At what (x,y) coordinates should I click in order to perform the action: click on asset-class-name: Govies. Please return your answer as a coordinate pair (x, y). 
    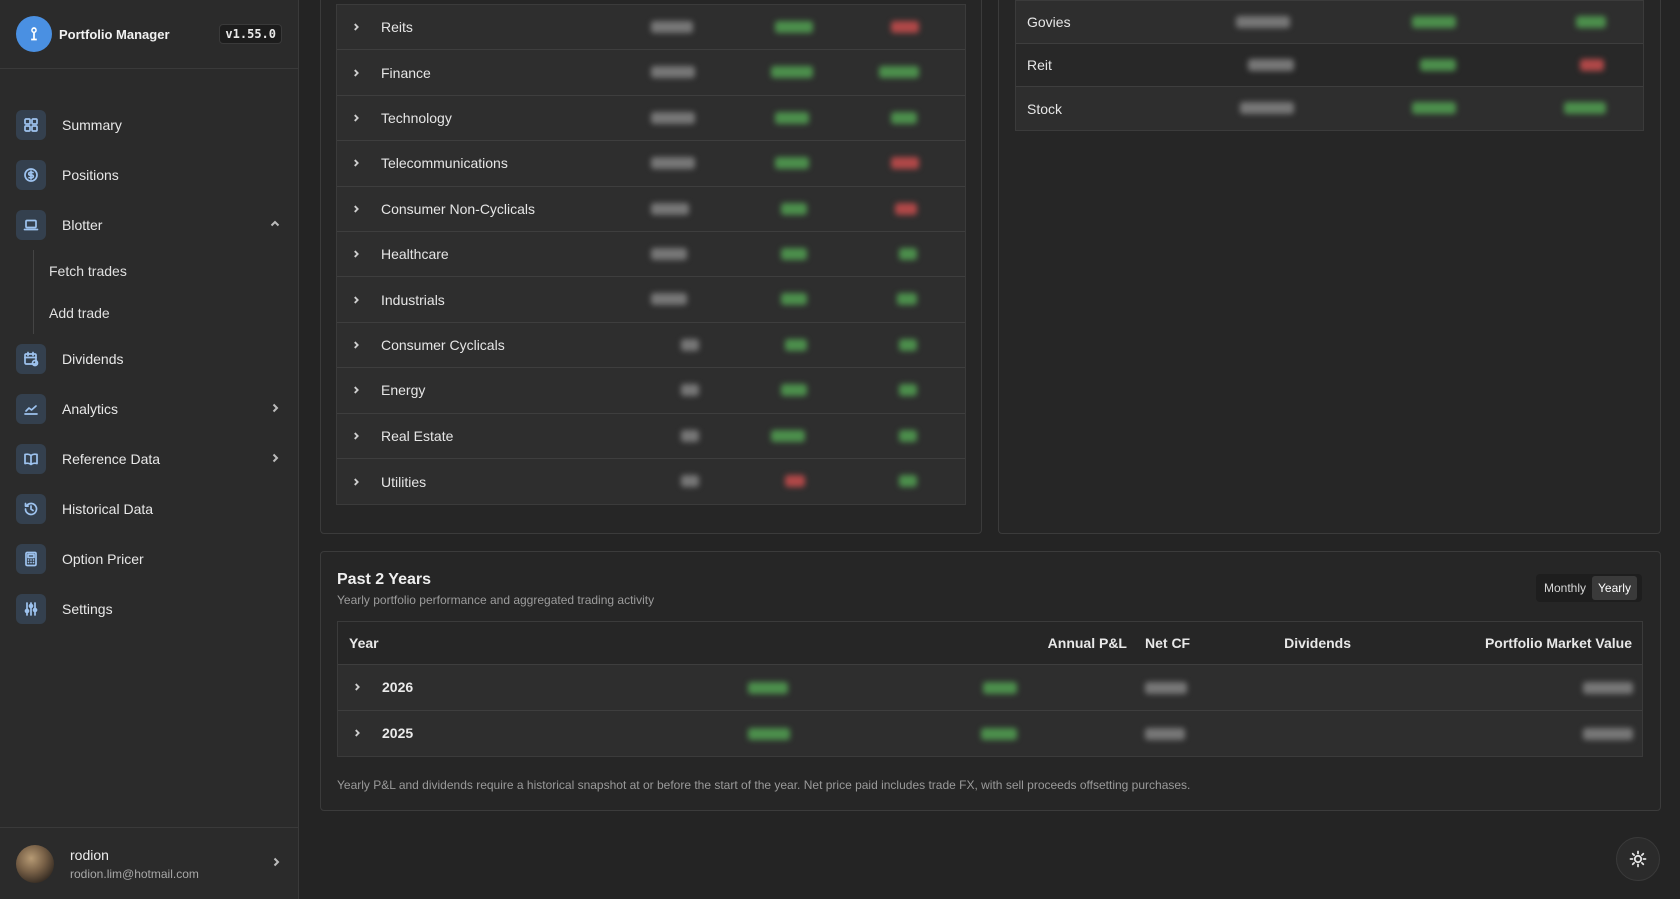
    Looking at the image, I should click on (1049, 22).